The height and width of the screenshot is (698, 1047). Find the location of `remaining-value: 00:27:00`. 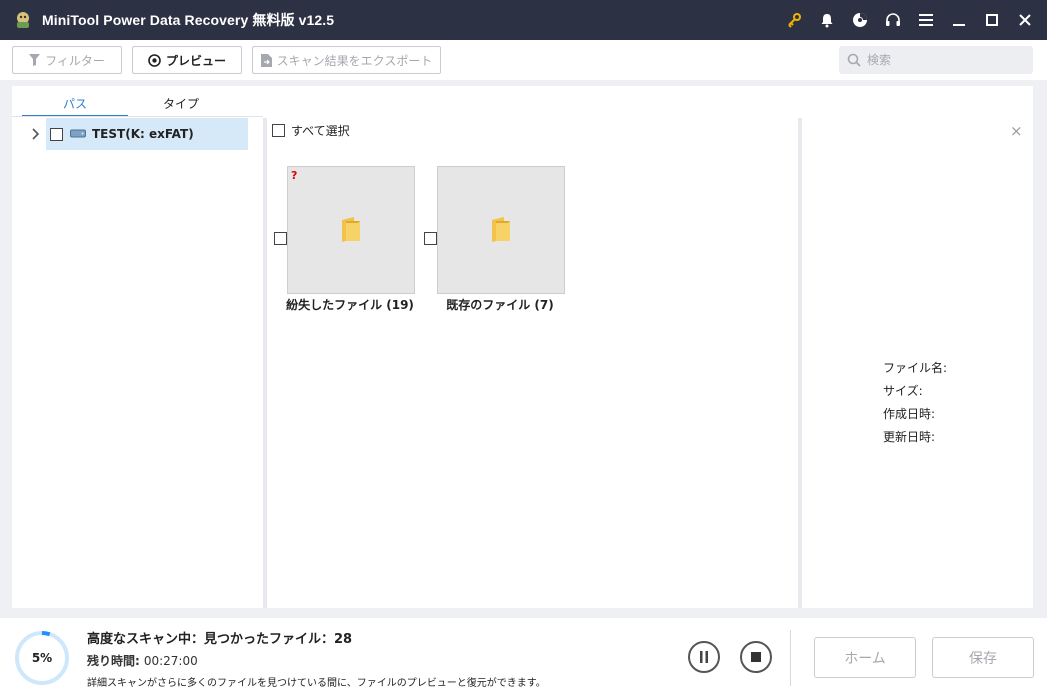

remaining-value: 00:27:00 is located at coordinates (170, 661).